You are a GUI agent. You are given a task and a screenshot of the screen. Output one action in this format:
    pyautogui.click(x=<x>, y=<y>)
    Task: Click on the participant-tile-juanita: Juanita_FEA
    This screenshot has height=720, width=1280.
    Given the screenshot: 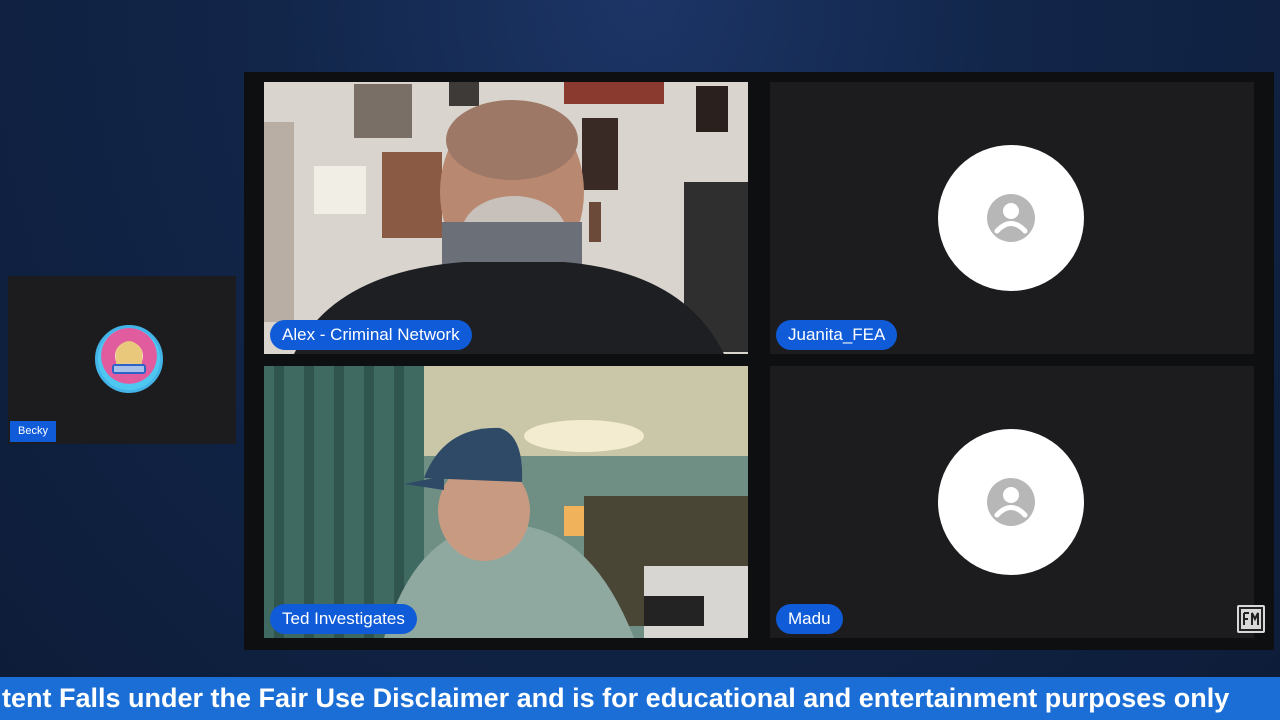 What is the action you would take?
    pyautogui.click(x=1012, y=218)
    